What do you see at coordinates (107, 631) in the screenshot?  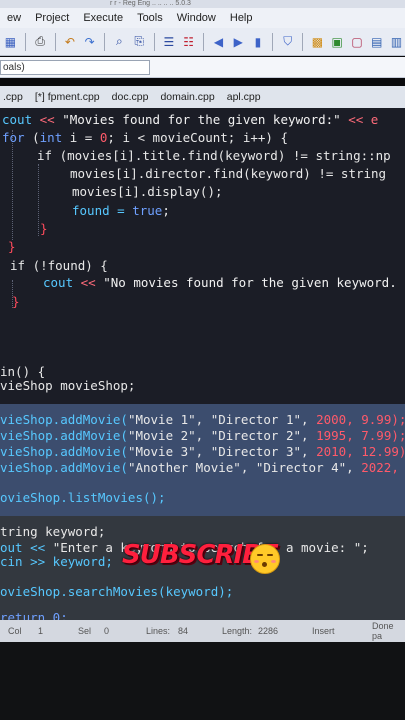 I see `status-sel-value: 0` at bounding box center [107, 631].